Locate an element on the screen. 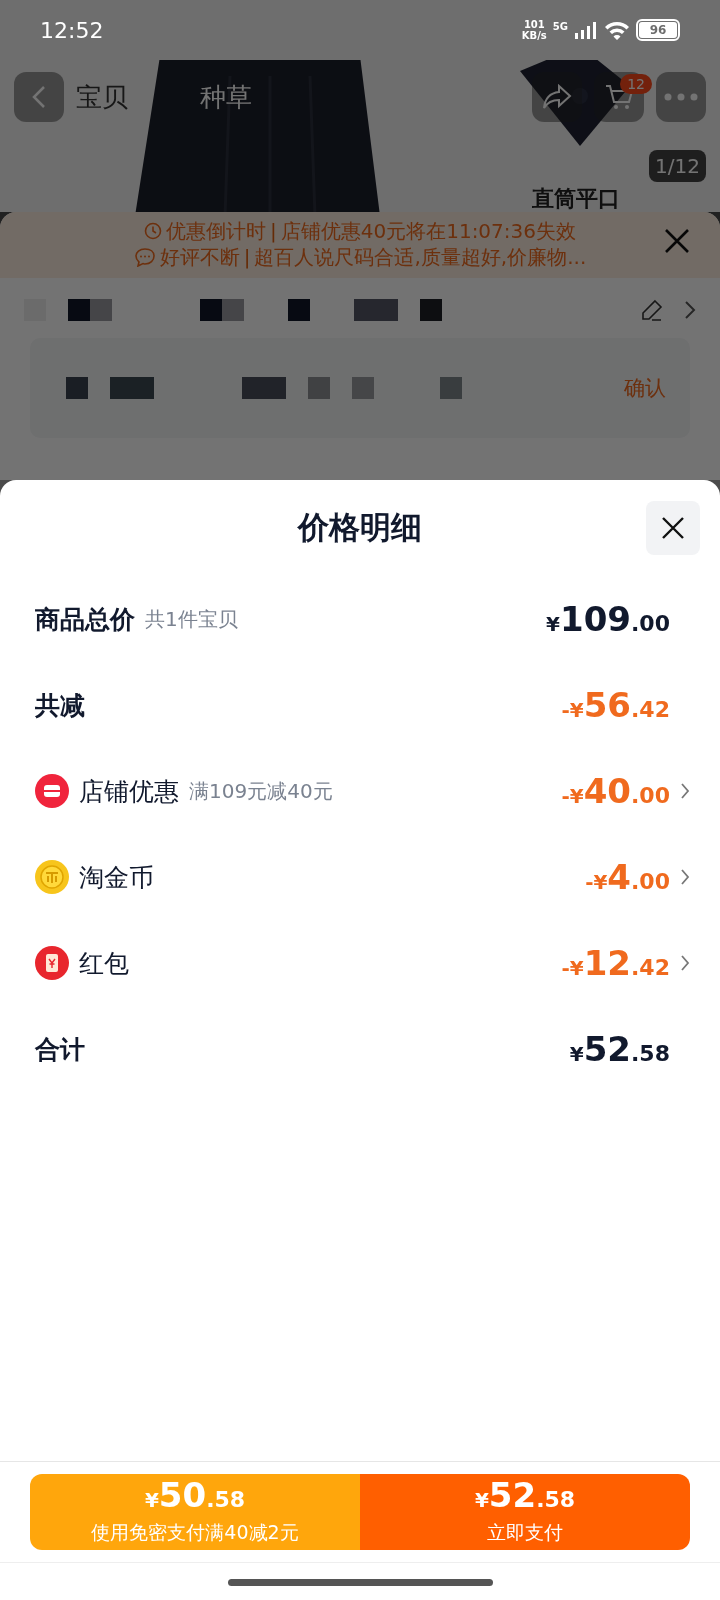  edit-icon is located at coordinates (652, 310).